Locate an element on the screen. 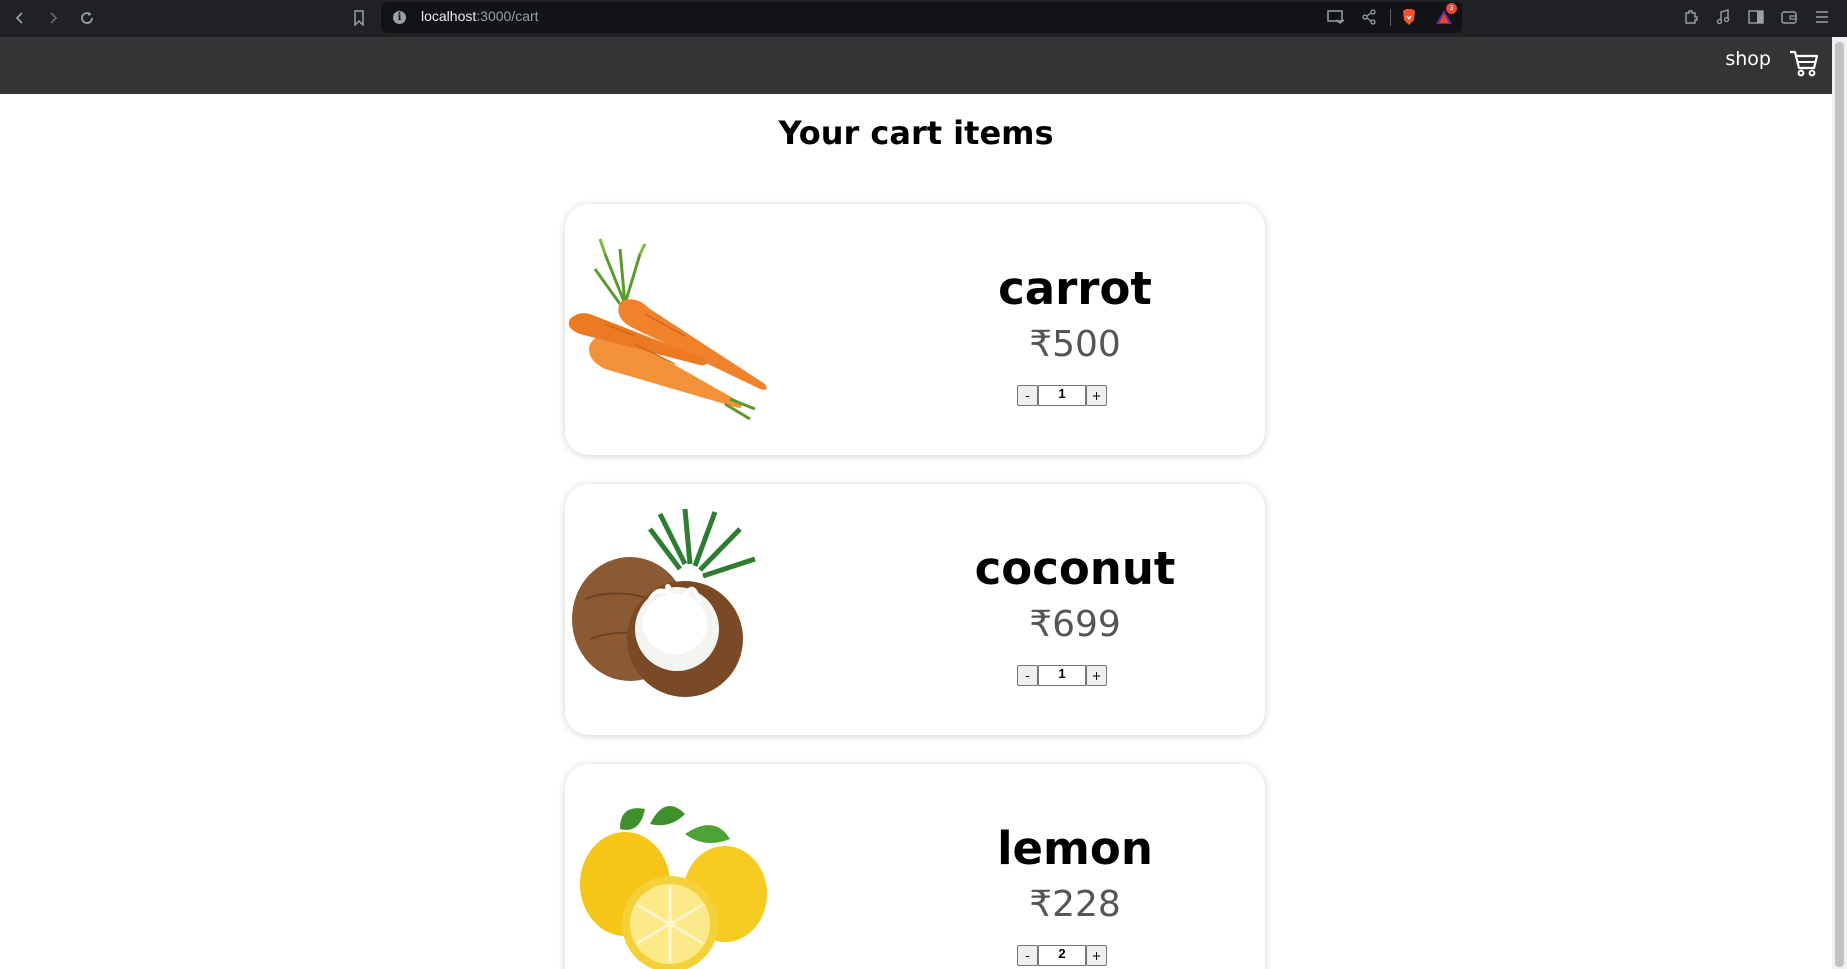  cart-item-card: coconut ₹699 - 1 + is located at coordinates (915, 609).